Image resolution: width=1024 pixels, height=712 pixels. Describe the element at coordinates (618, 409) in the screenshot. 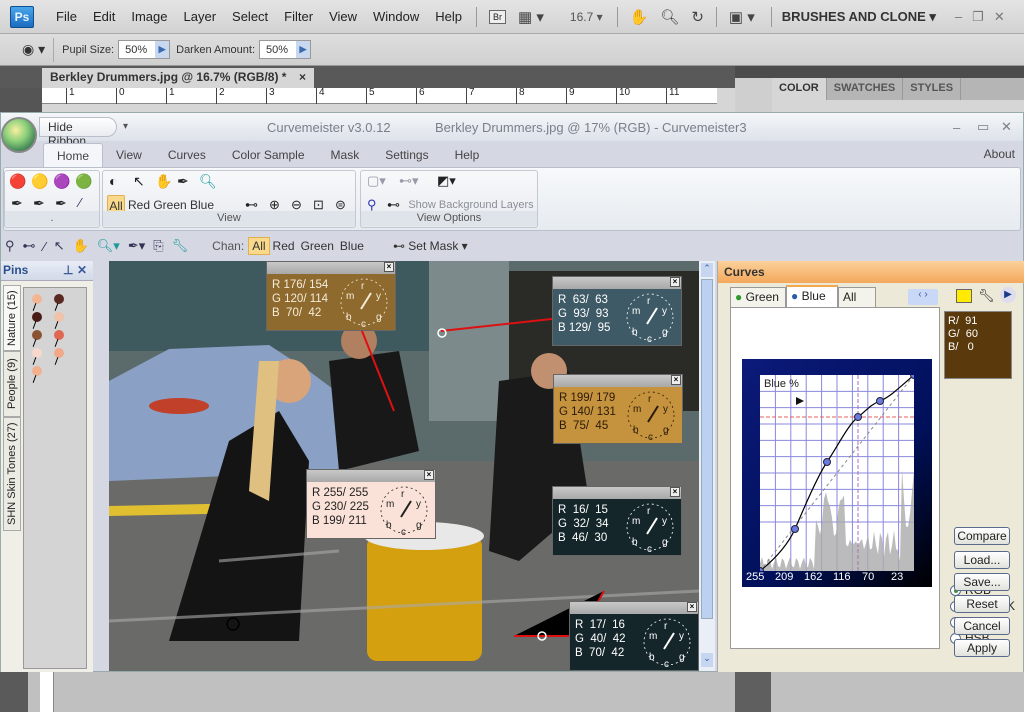

I see `color-sampler: × R 199/ 179 G 140/ 131 B 75/ 45 r y g c b m` at that location.